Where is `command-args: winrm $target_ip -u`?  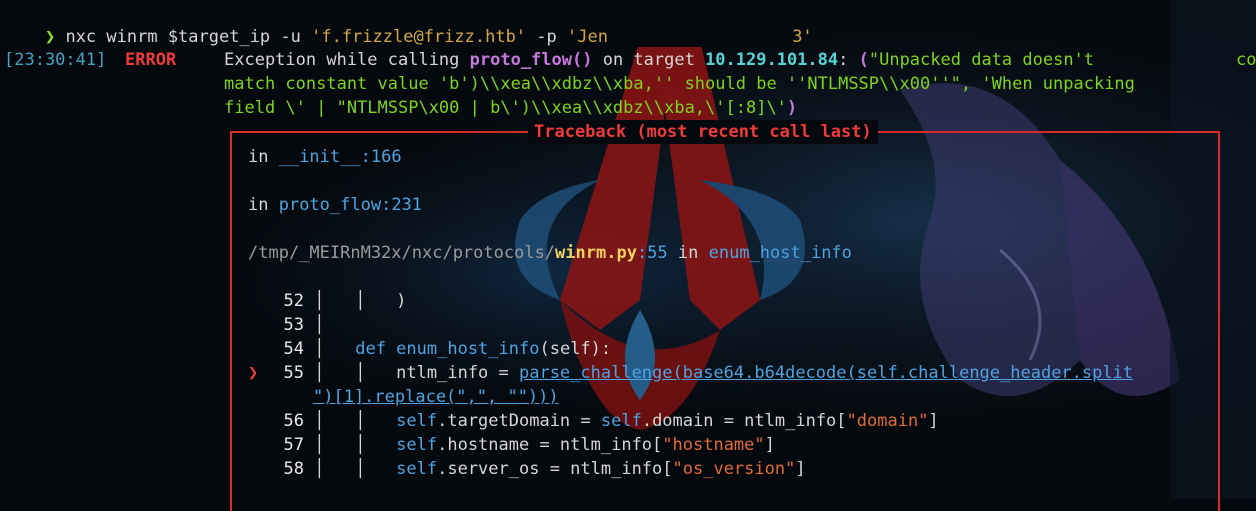
command-args: winrm $target_ip -u is located at coordinates (204, 37).